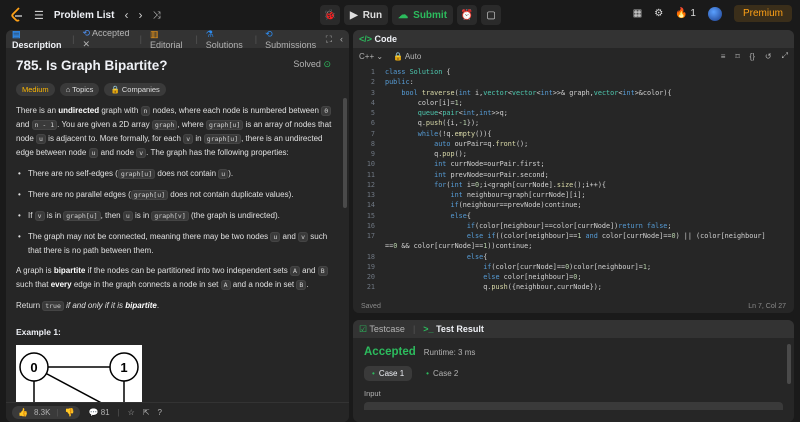 This screenshot has height=422, width=800. I want to click on code-text: if(neighbour==prevNode)continue;, so click(516, 205).